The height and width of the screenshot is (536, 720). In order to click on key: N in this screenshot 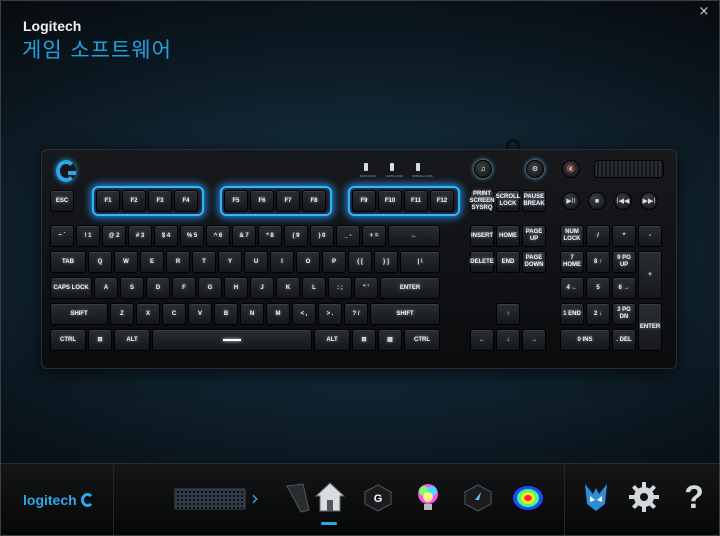, I will do `click(252, 314)`.